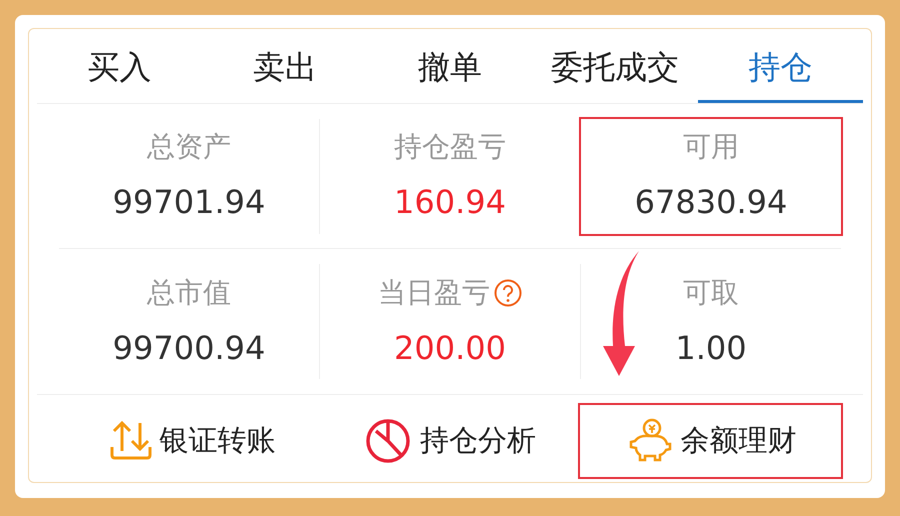 This screenshot has height=516, width=900. What do you see at coordinates (450, 348) in the screenshot?
I see `stat-value: 200.00` at bounding box center [450, 348].